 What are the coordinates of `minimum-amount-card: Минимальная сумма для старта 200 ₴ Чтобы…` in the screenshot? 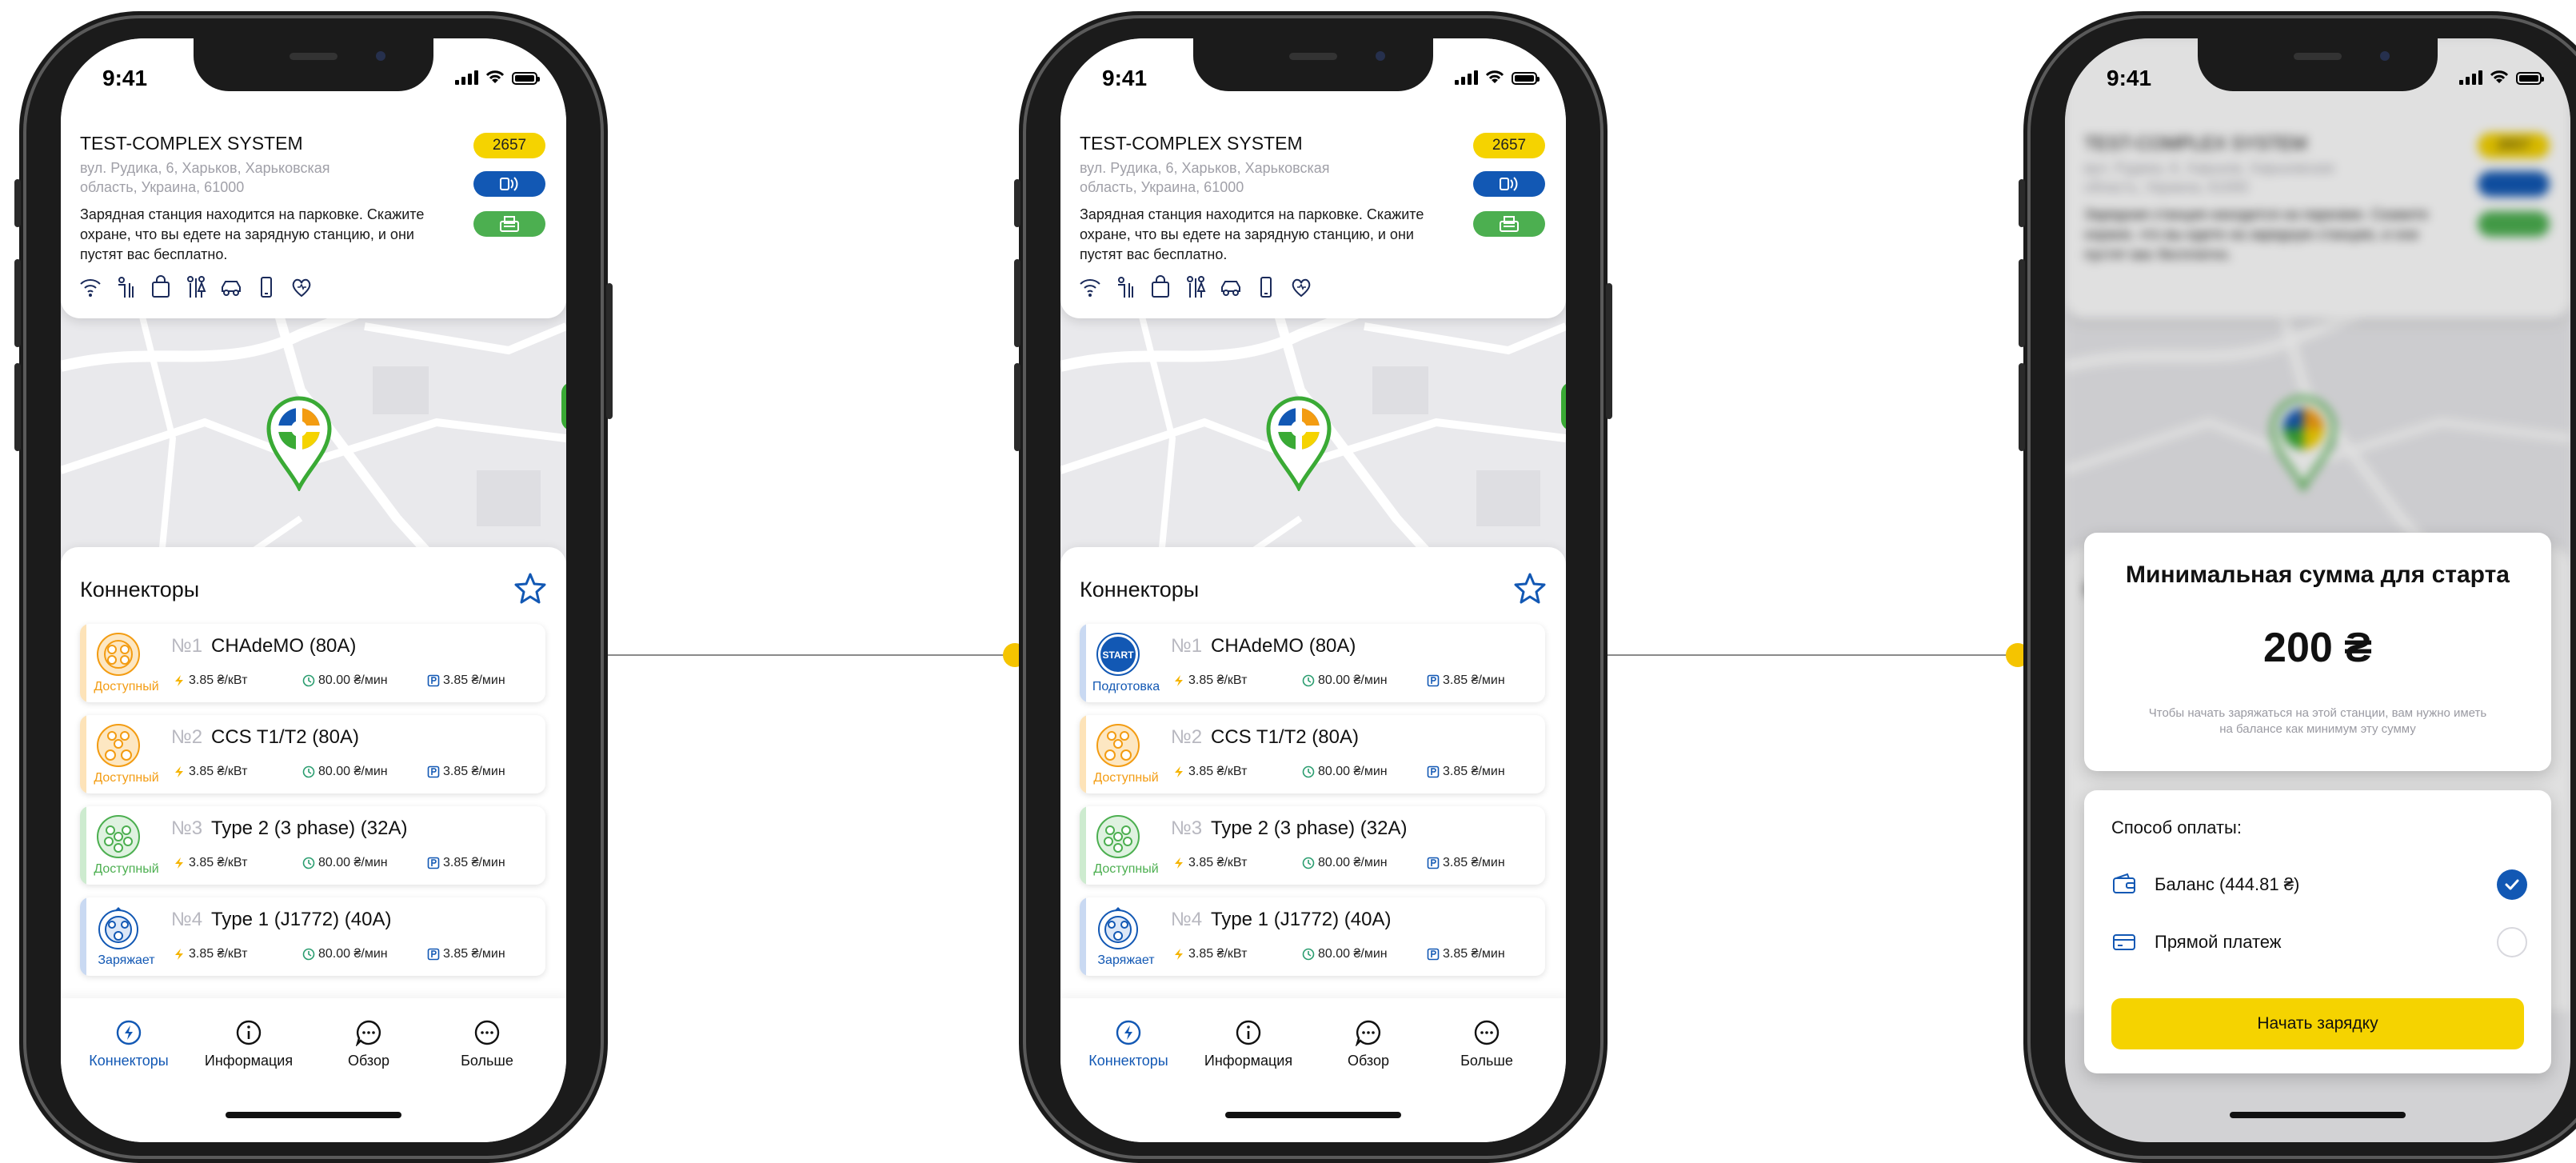 It's located at (2318, 652).